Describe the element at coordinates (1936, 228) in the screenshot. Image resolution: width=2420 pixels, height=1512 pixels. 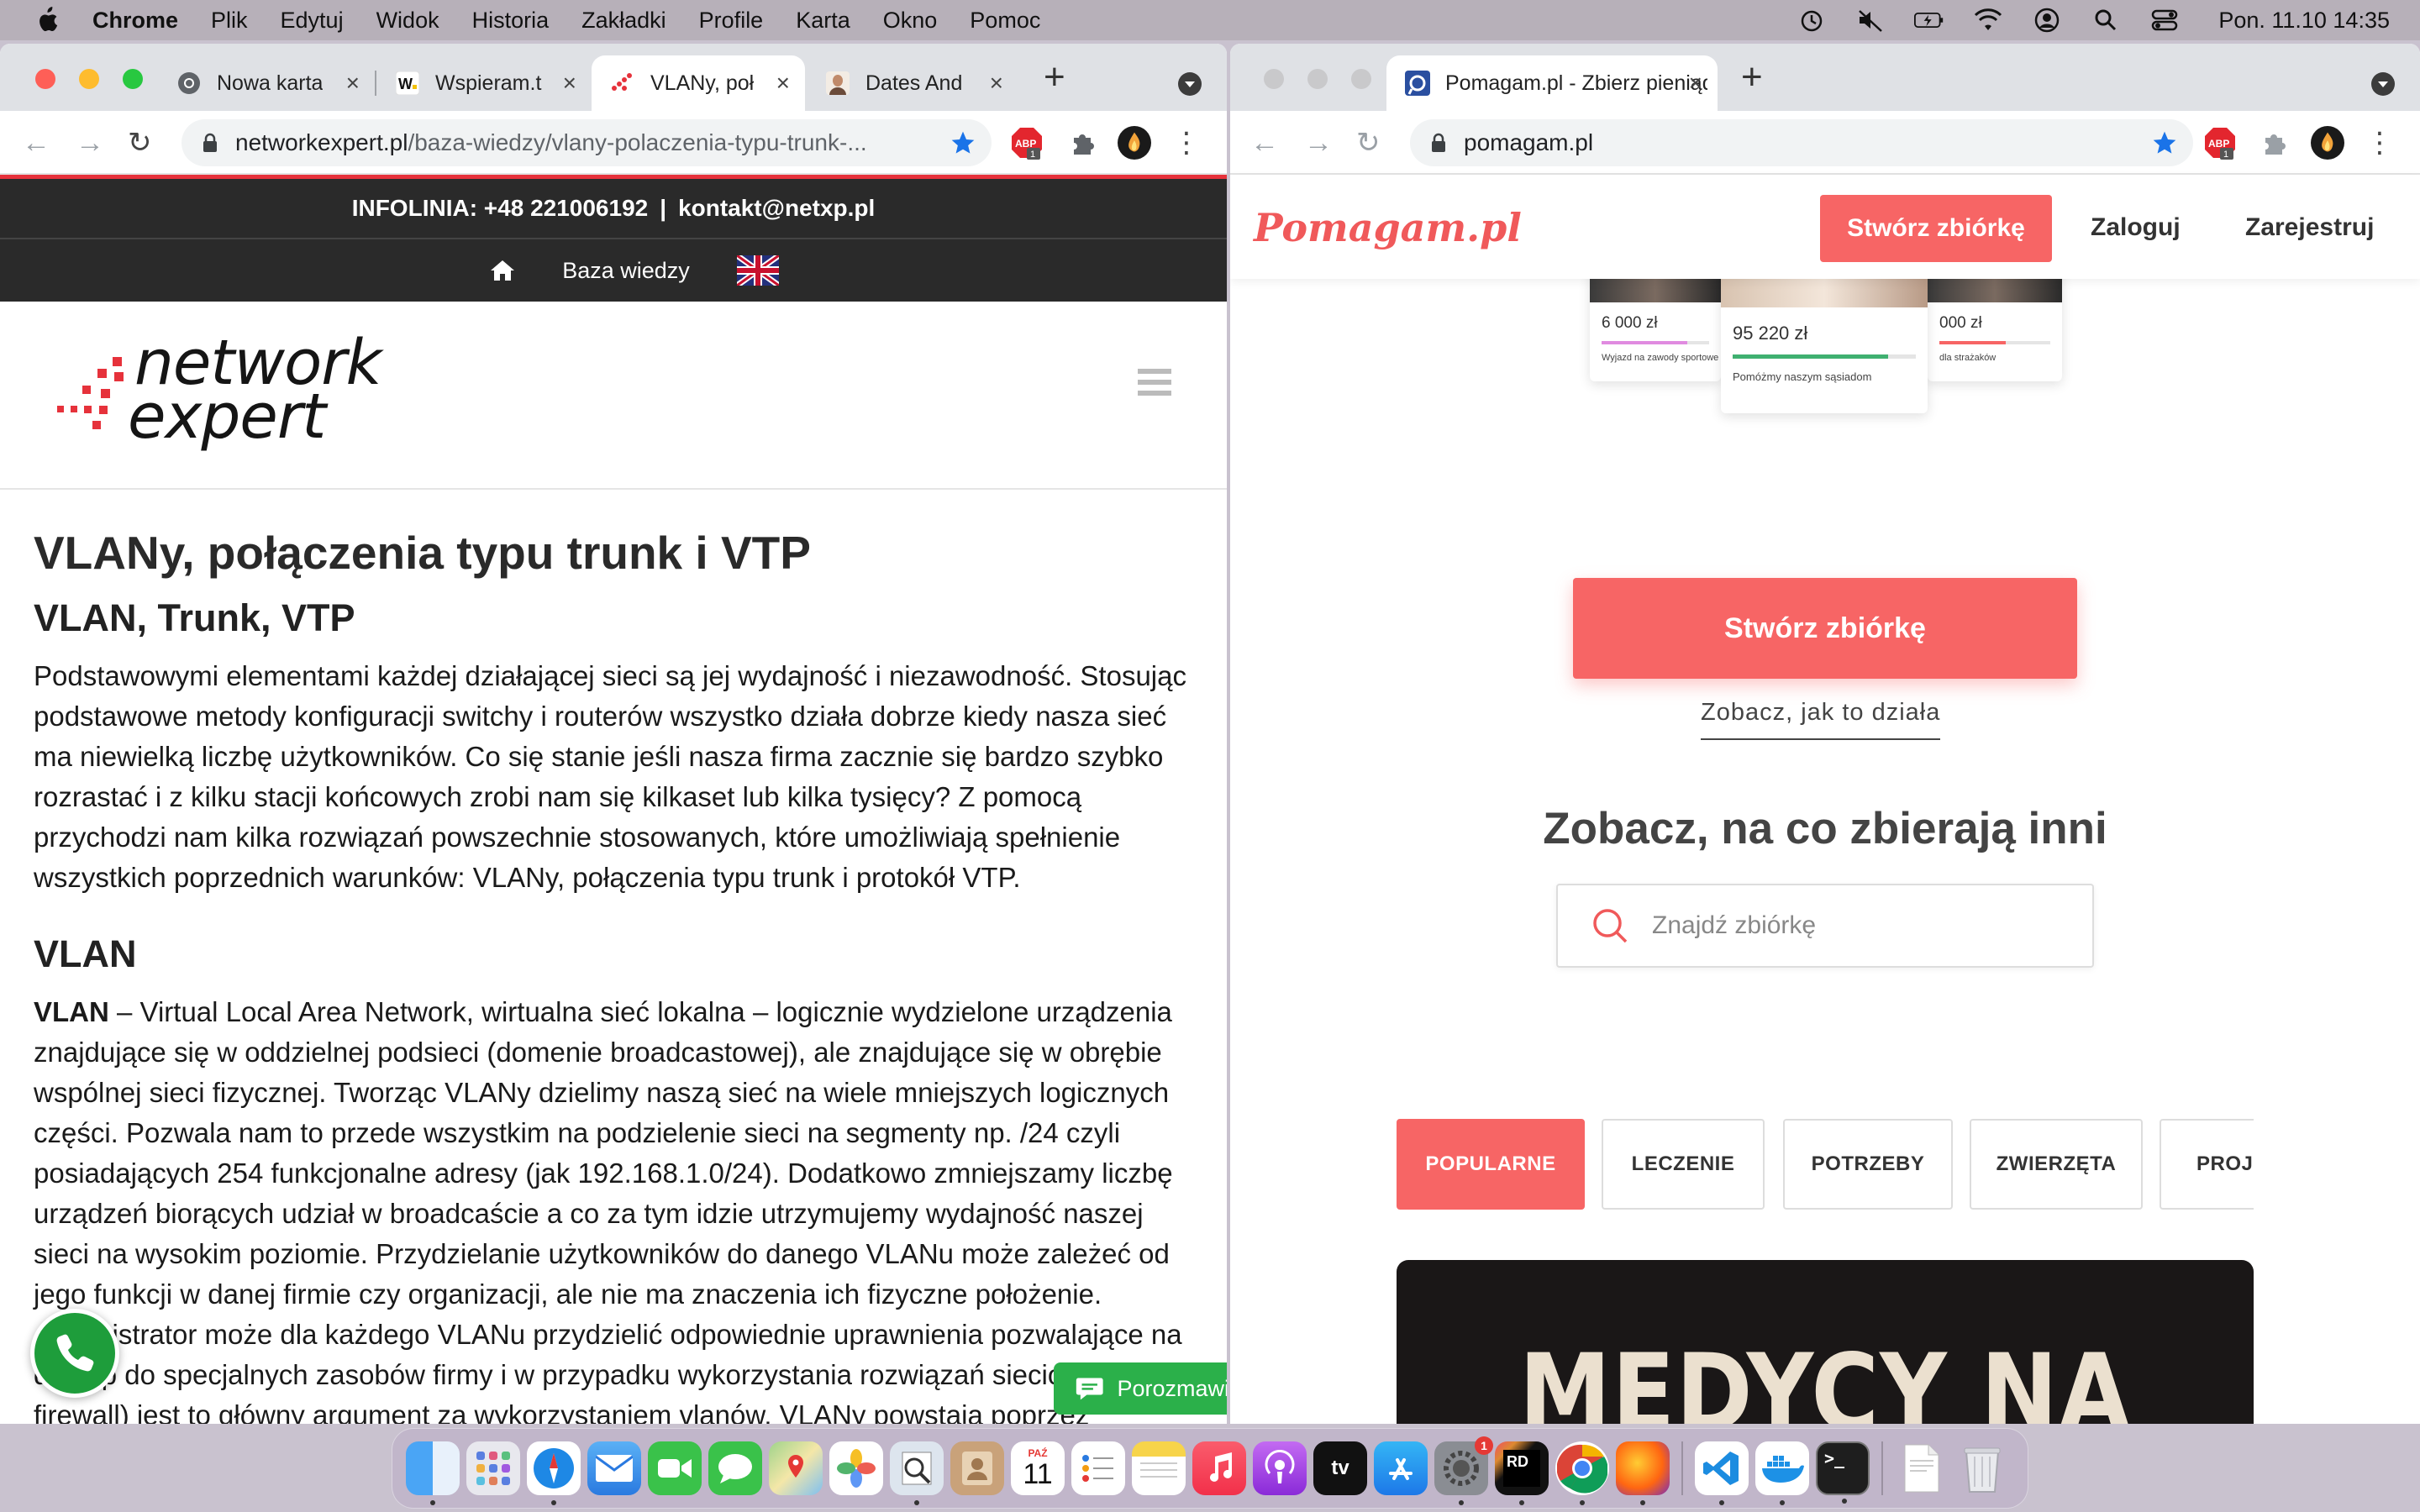
I see `create-fundraiser-header-button: Stwórz zbiórkę` at that location.